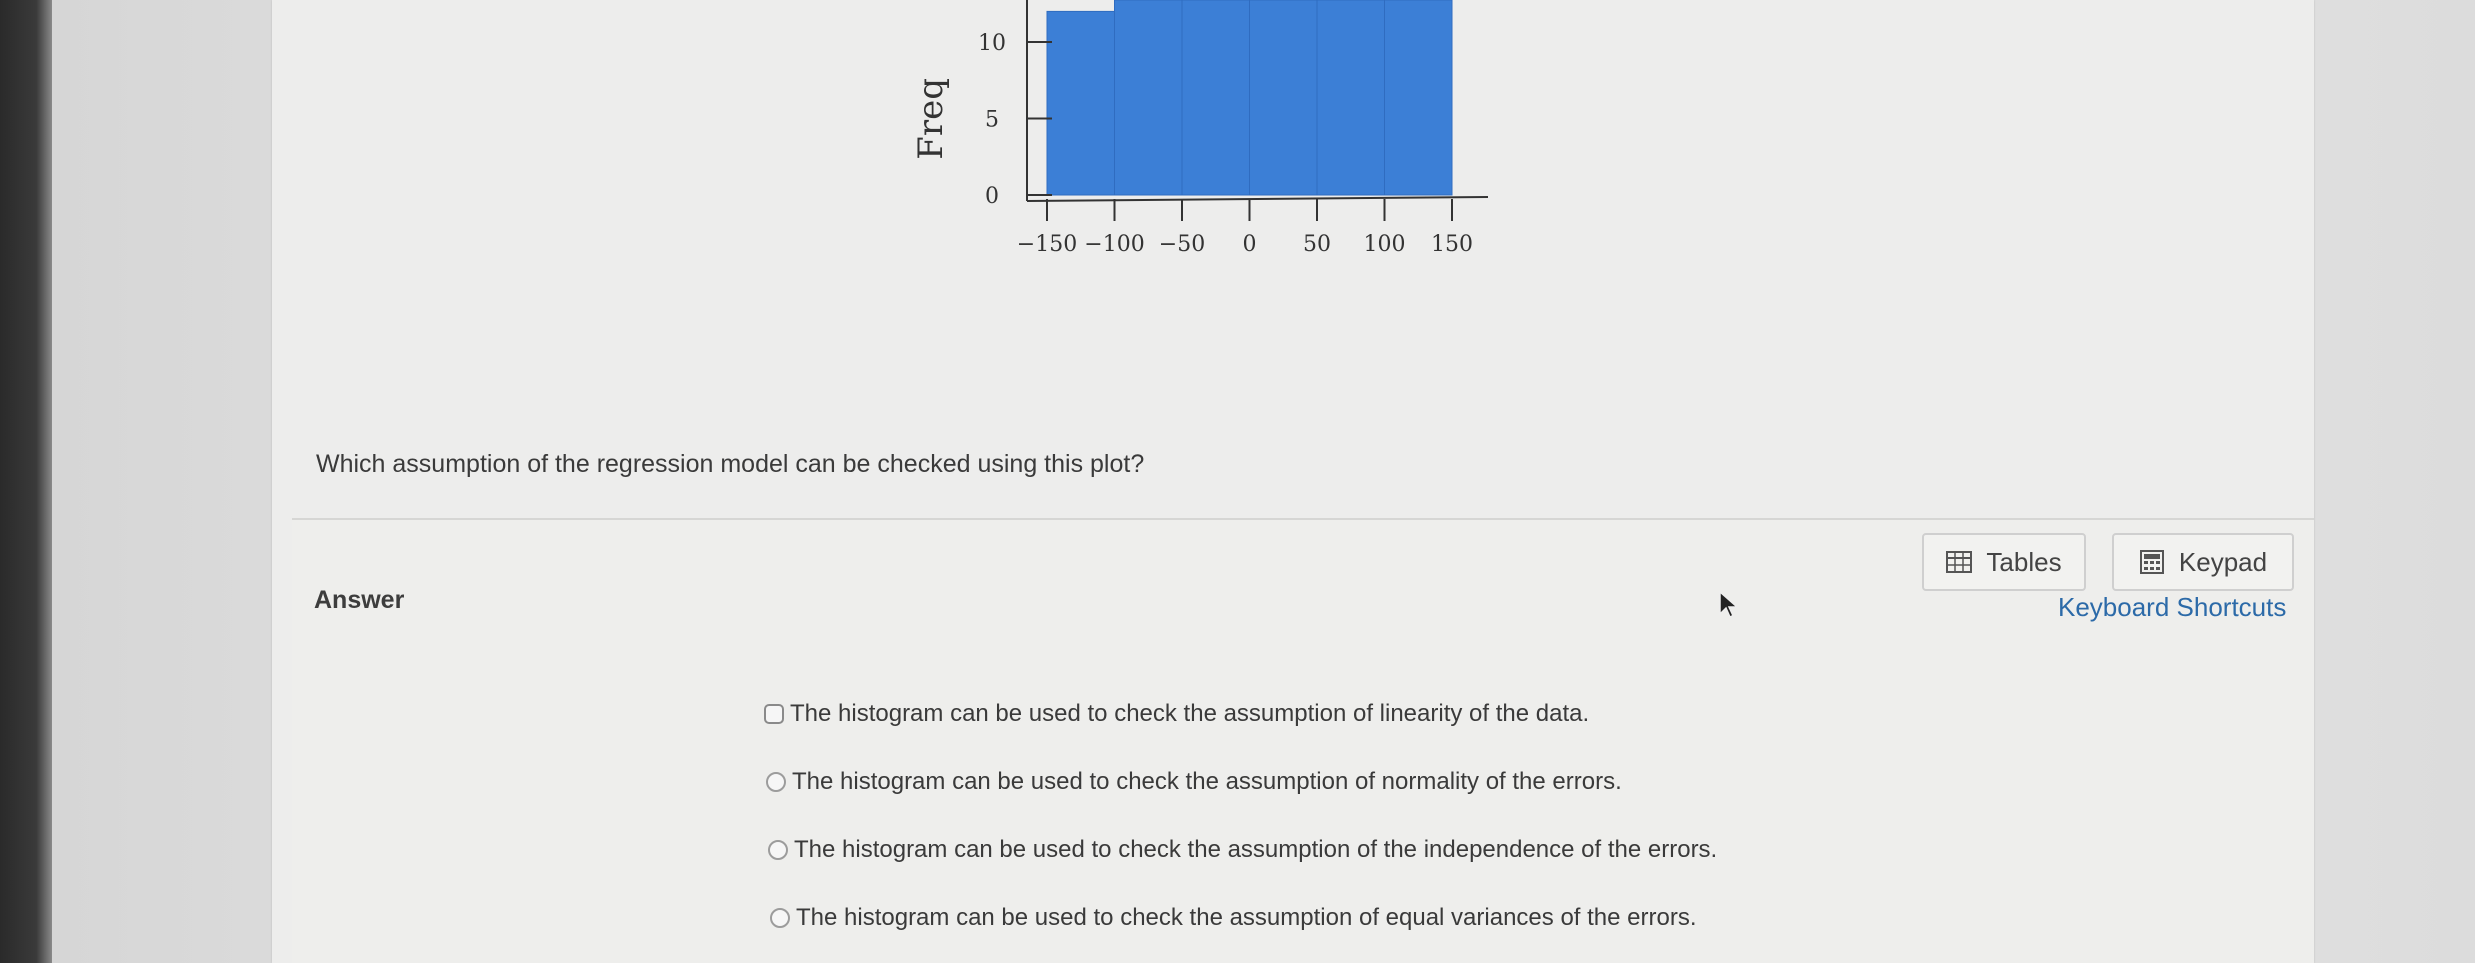 This screenshot has width=2475, height=963. I want to click on tables-button: Tables, so click(2004, 562).